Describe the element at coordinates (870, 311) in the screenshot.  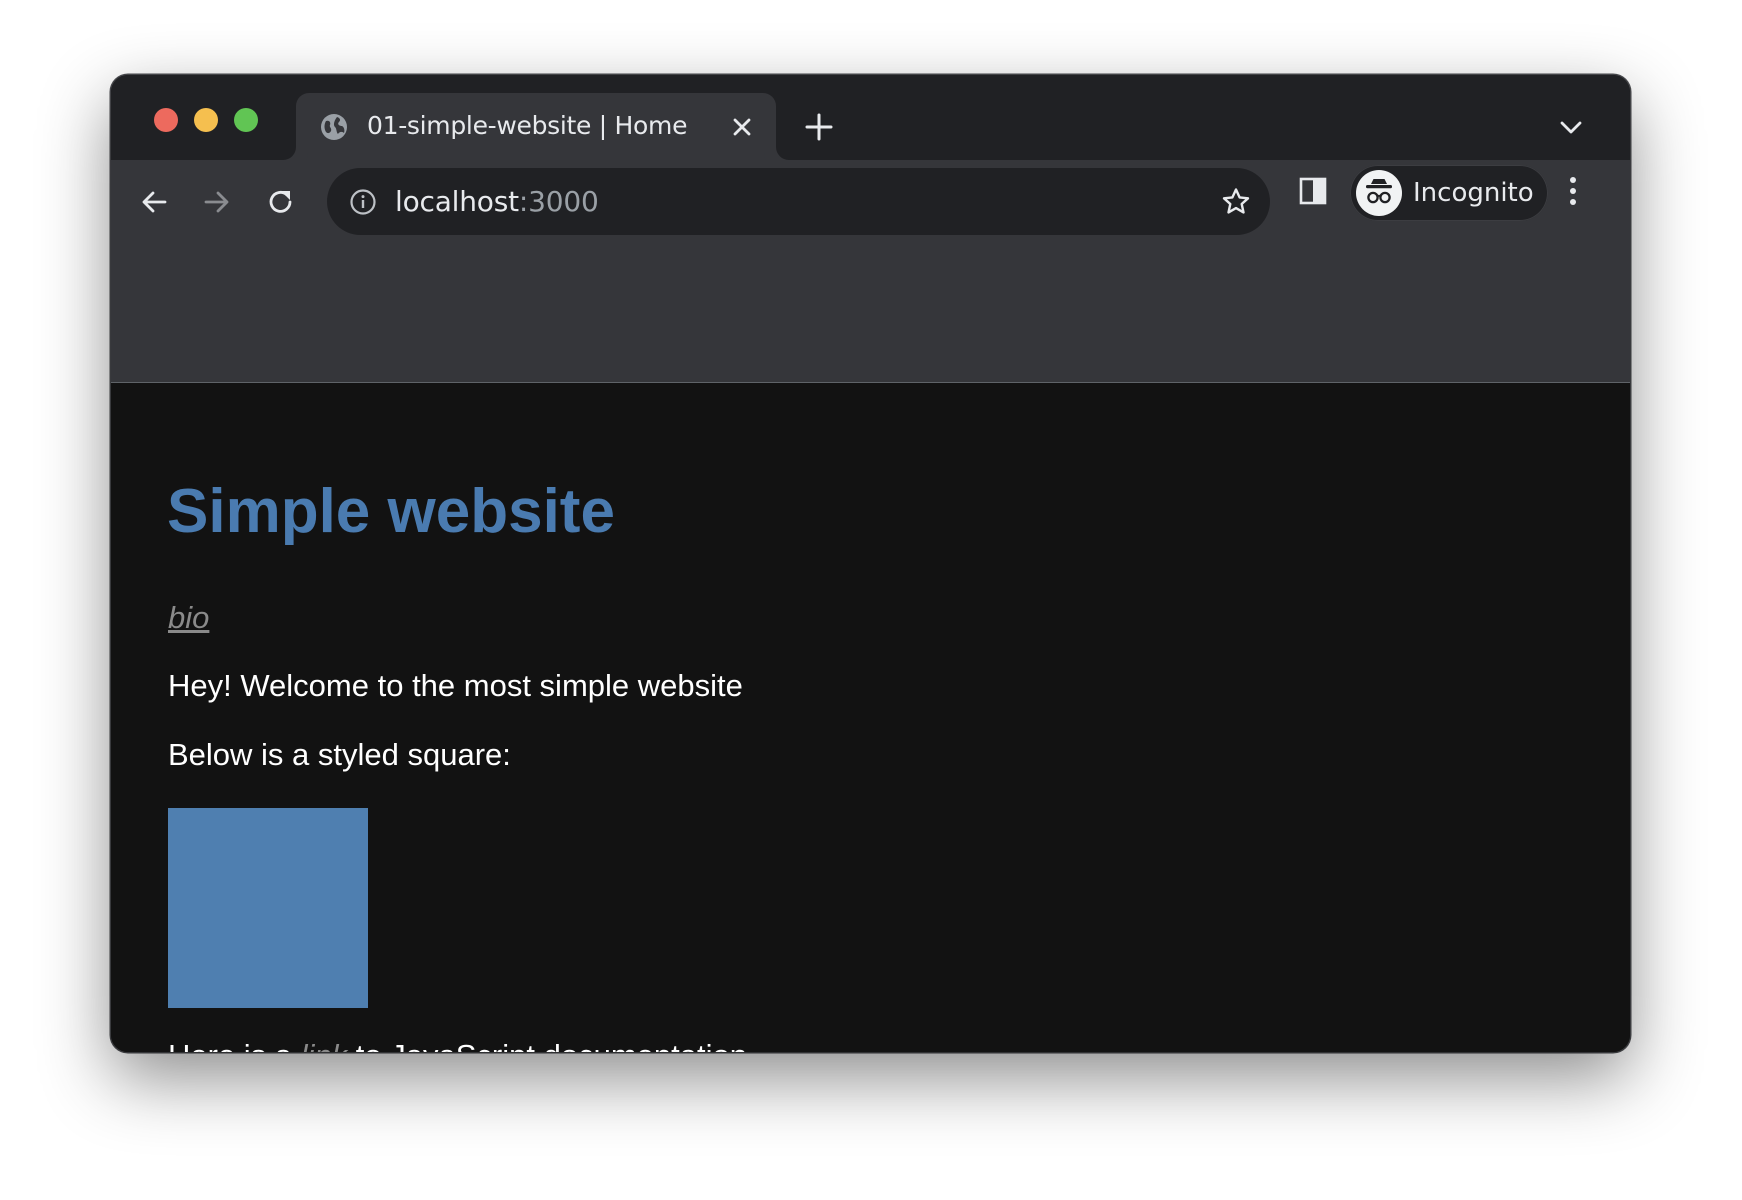
I see `bookmarks-area` at that location.